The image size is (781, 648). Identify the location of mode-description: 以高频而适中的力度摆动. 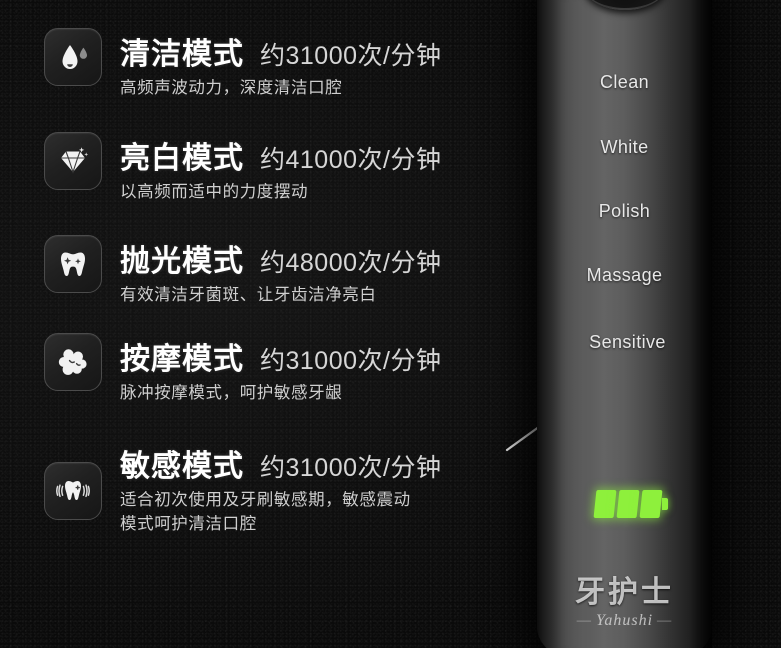
(280, 193).